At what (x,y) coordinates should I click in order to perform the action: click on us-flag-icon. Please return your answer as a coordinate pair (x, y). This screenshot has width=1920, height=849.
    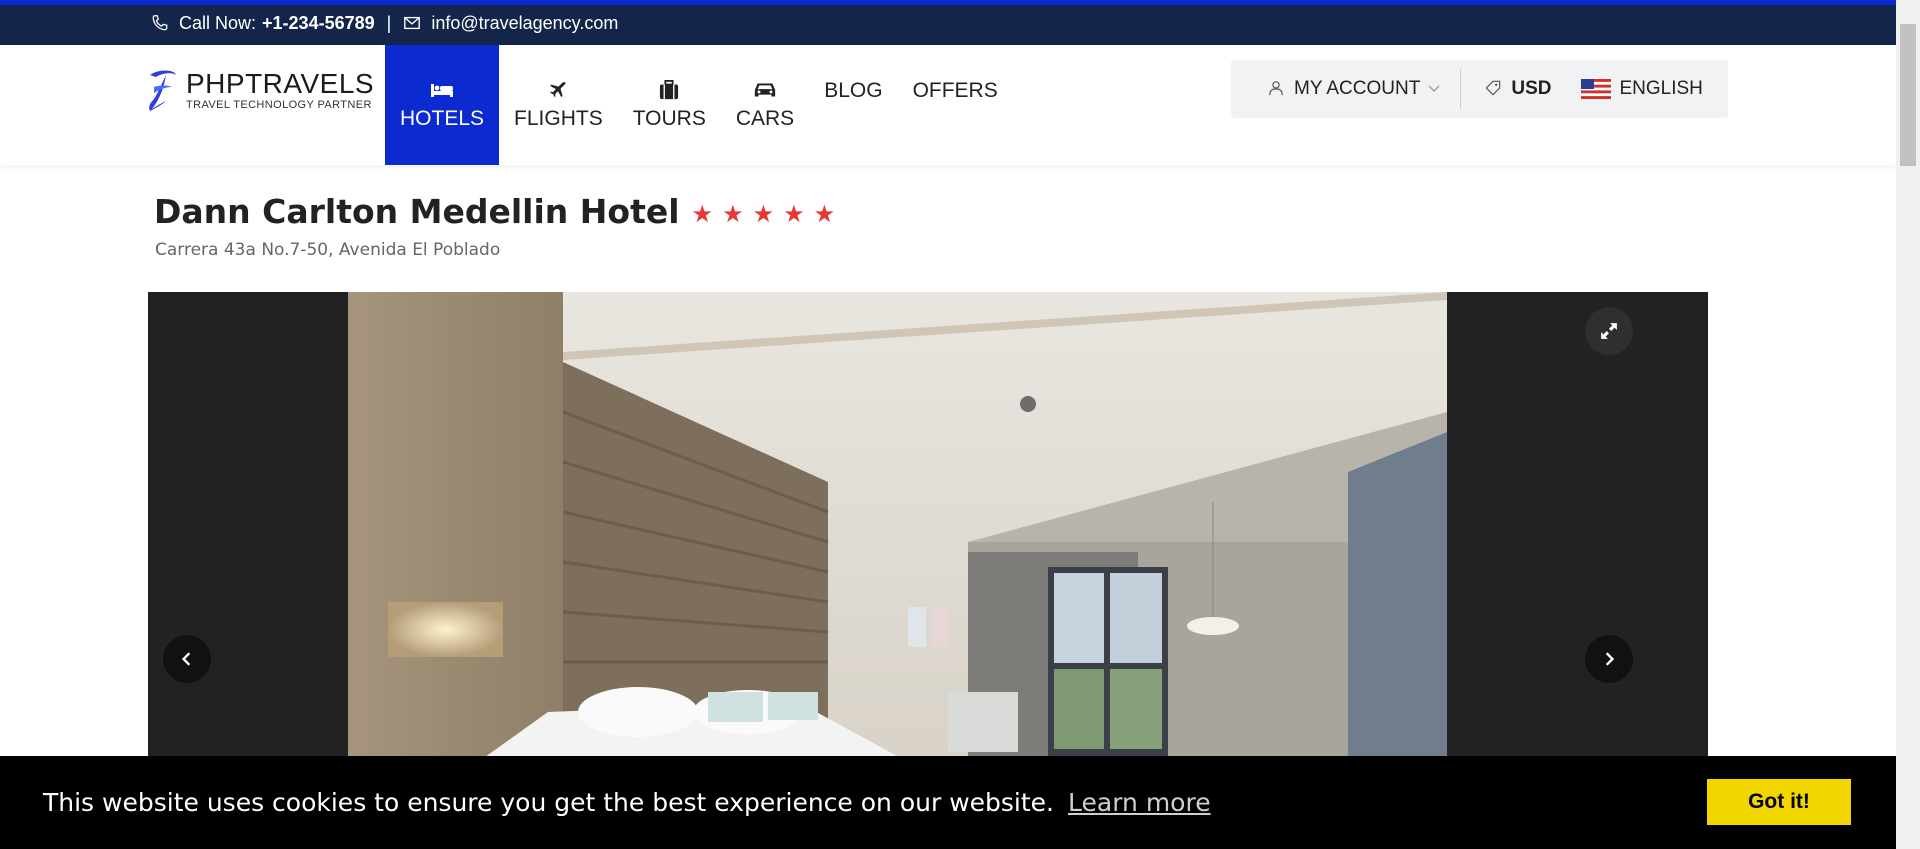
    Looking at the image, I should click on (1596, 89).